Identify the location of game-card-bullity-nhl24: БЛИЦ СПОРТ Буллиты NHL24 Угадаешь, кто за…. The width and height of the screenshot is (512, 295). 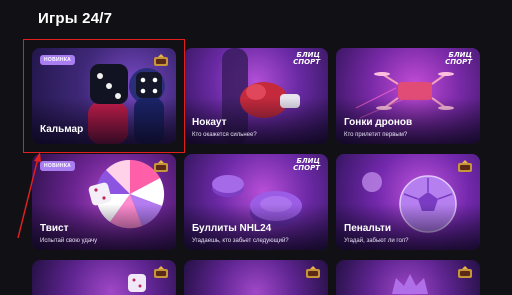
(256, 202).